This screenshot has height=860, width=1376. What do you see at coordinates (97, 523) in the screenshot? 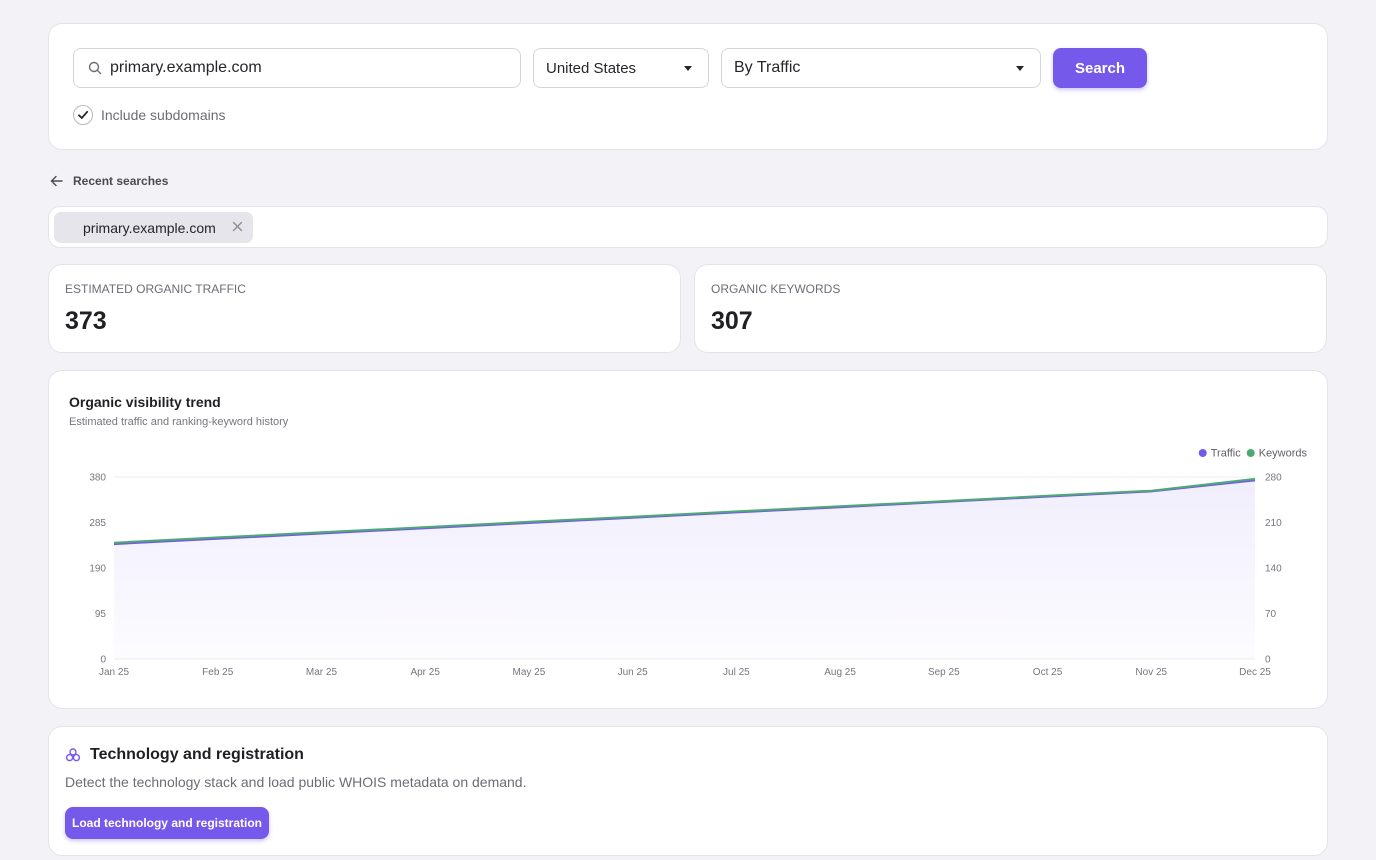
I see `y-left-tick-label: 285` at bounding box center [97, 523].